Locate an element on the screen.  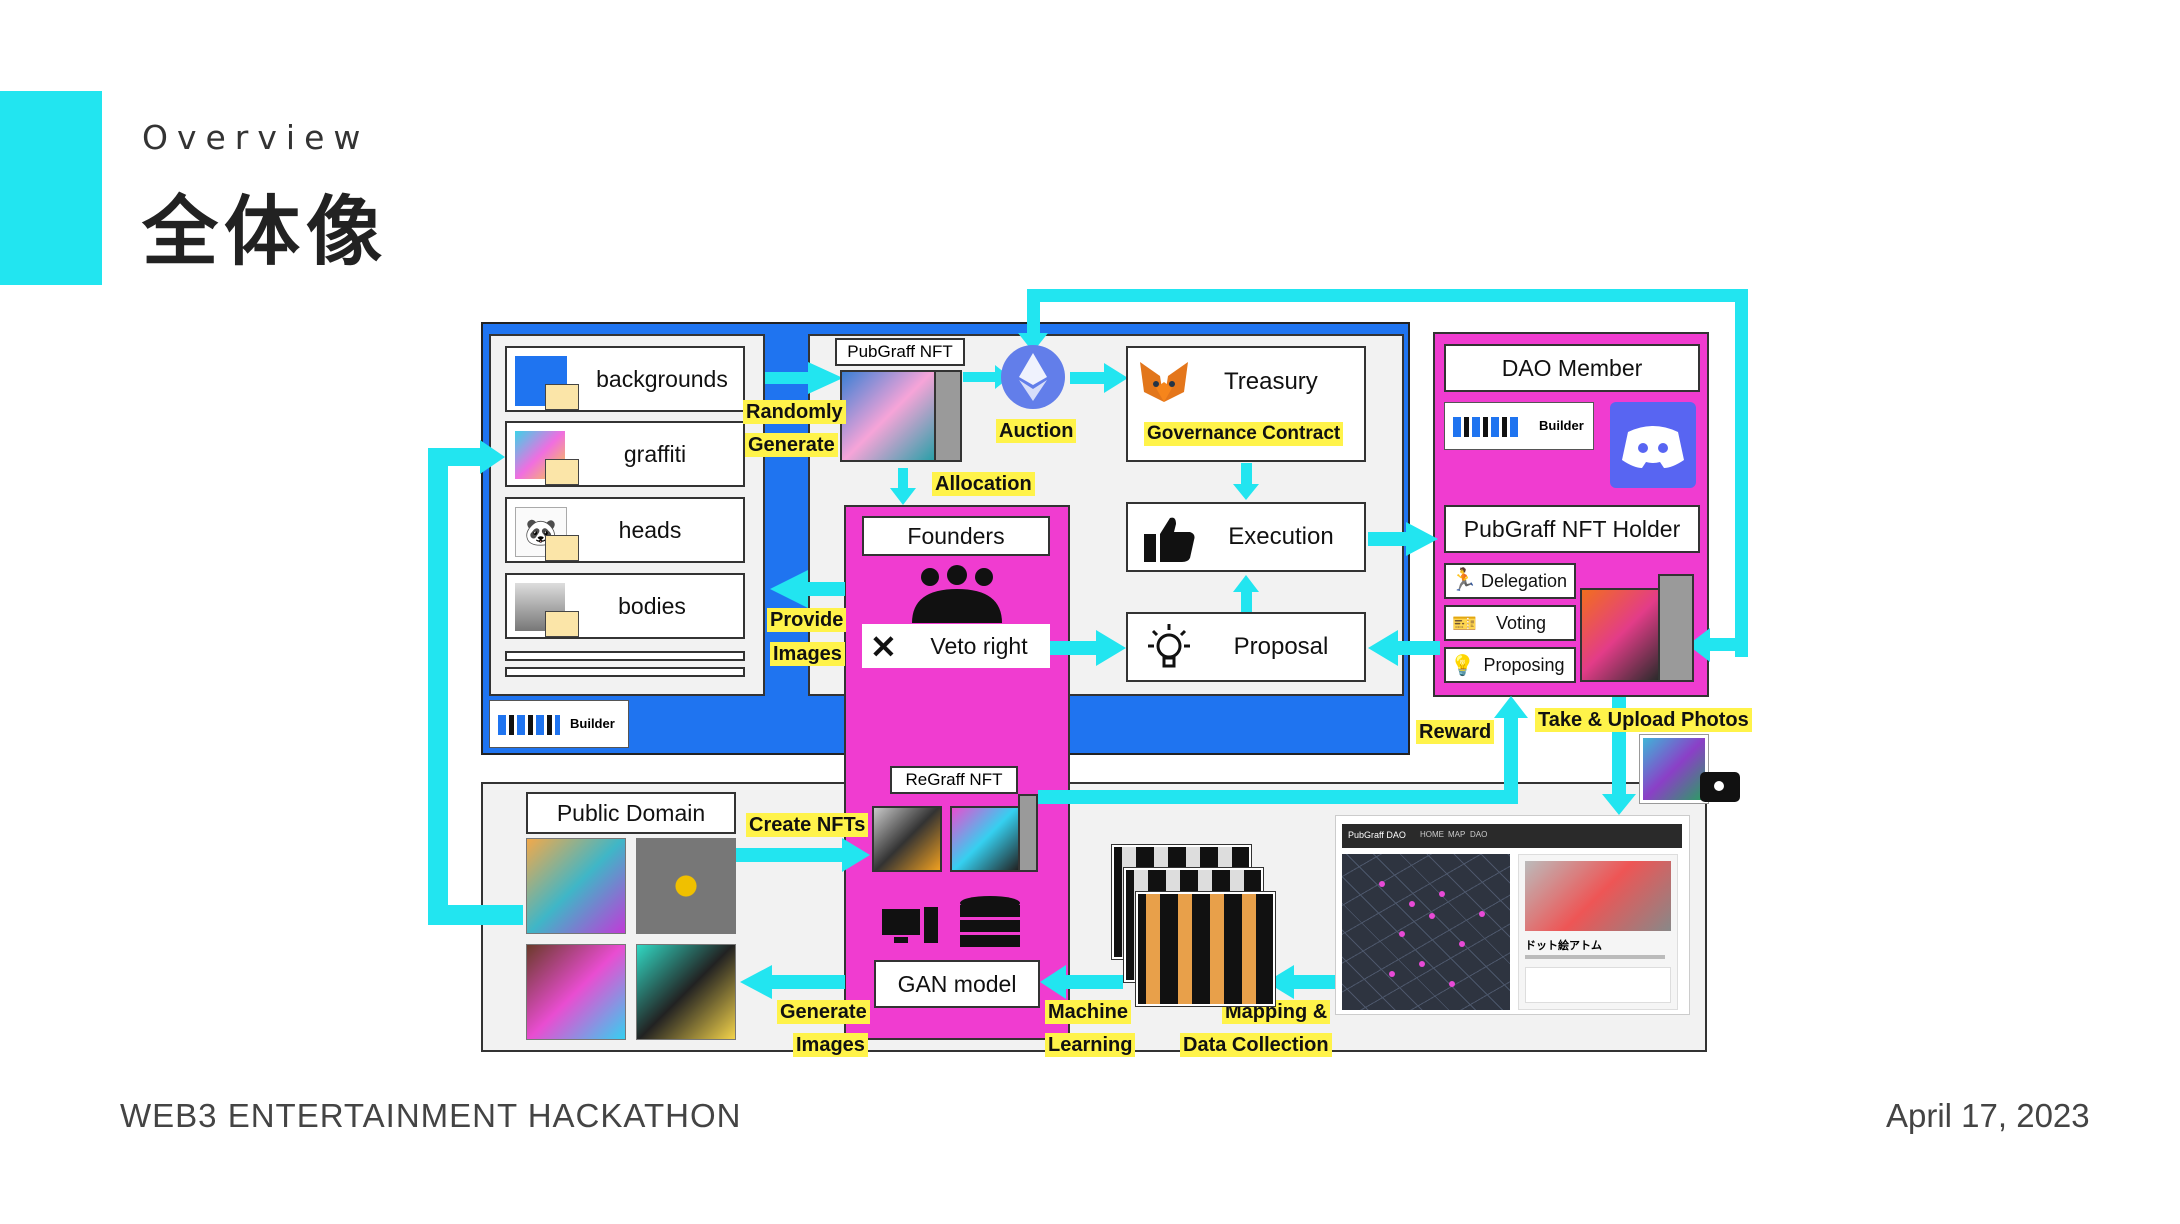
layer-bodies: bodies is located at coordinates (625, 606).